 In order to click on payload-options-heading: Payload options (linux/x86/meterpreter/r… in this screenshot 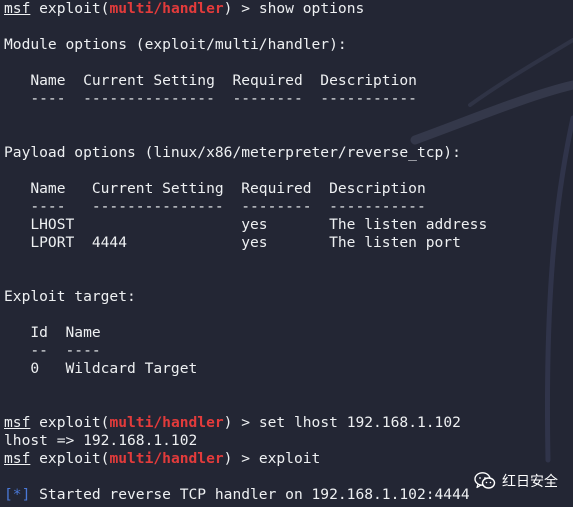, I will do `click(232, 152)`.